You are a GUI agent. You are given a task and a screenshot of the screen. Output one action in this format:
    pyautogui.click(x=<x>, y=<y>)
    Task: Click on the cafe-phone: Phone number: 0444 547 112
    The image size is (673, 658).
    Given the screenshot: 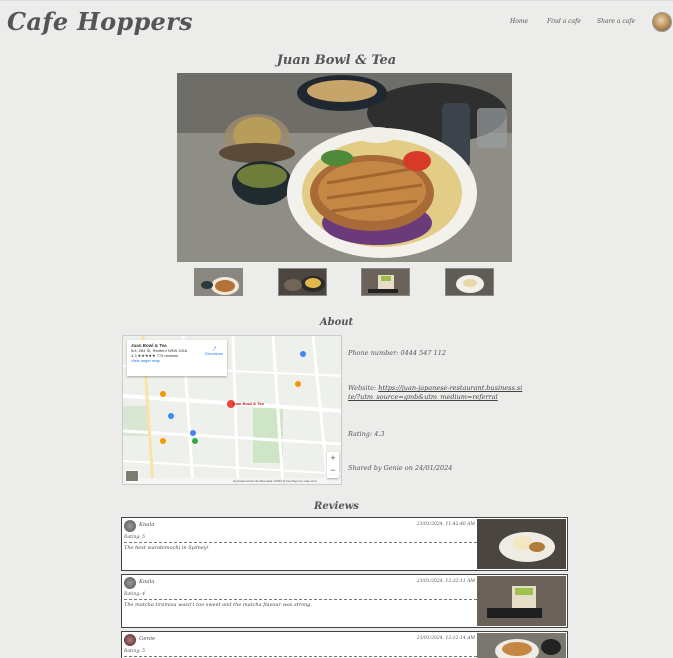 What is the action you would take?
    pyautogui.click(x=397, y=353)
    